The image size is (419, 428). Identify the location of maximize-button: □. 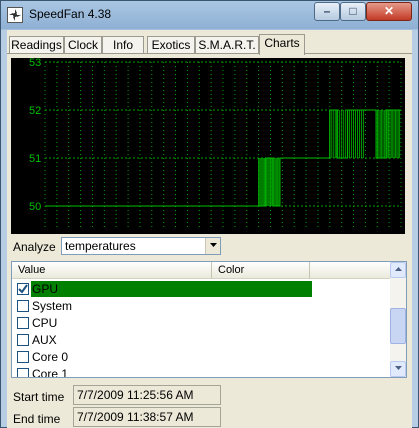
(353, 11).